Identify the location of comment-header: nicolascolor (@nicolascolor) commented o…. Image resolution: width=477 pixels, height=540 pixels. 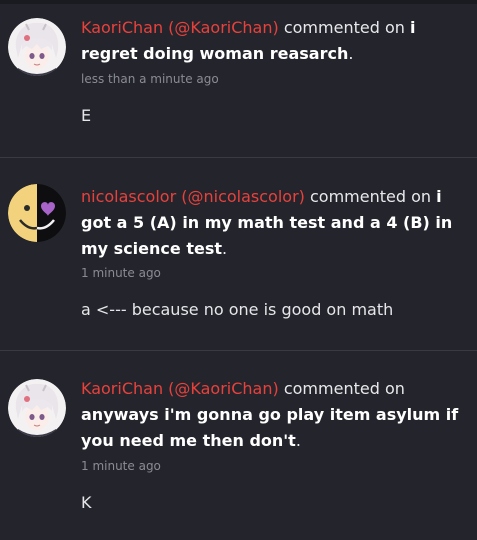
(274, 223).